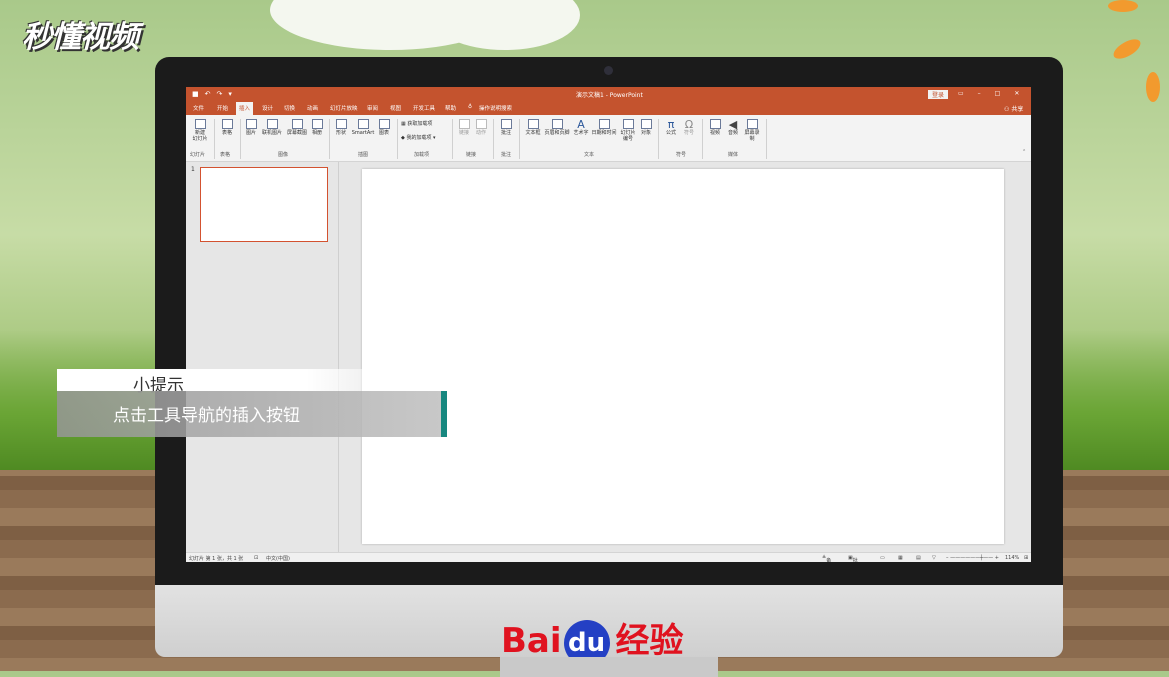 This screenshot has width=1169, height=677. What do you see at coordinates (262, 357) in the screenshot?
I see `slide-thumbnail-pane: 1` at bounding box center [262, 357].